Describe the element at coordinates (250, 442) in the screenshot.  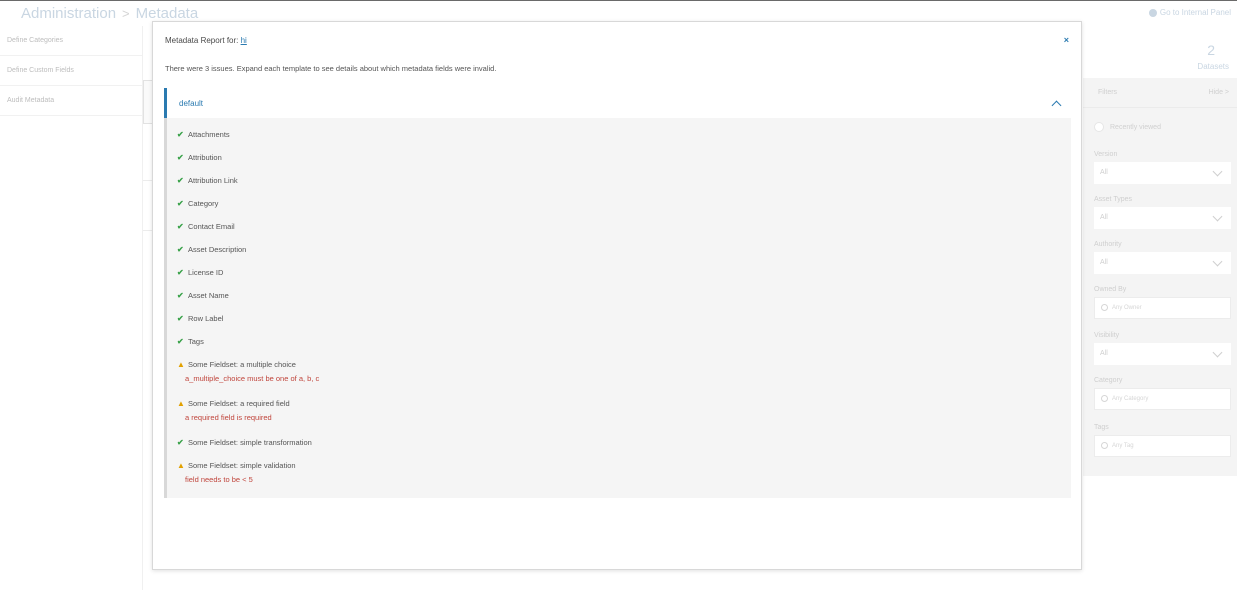
I see `field-label: Some Fieldset: simple transformation` at that location.